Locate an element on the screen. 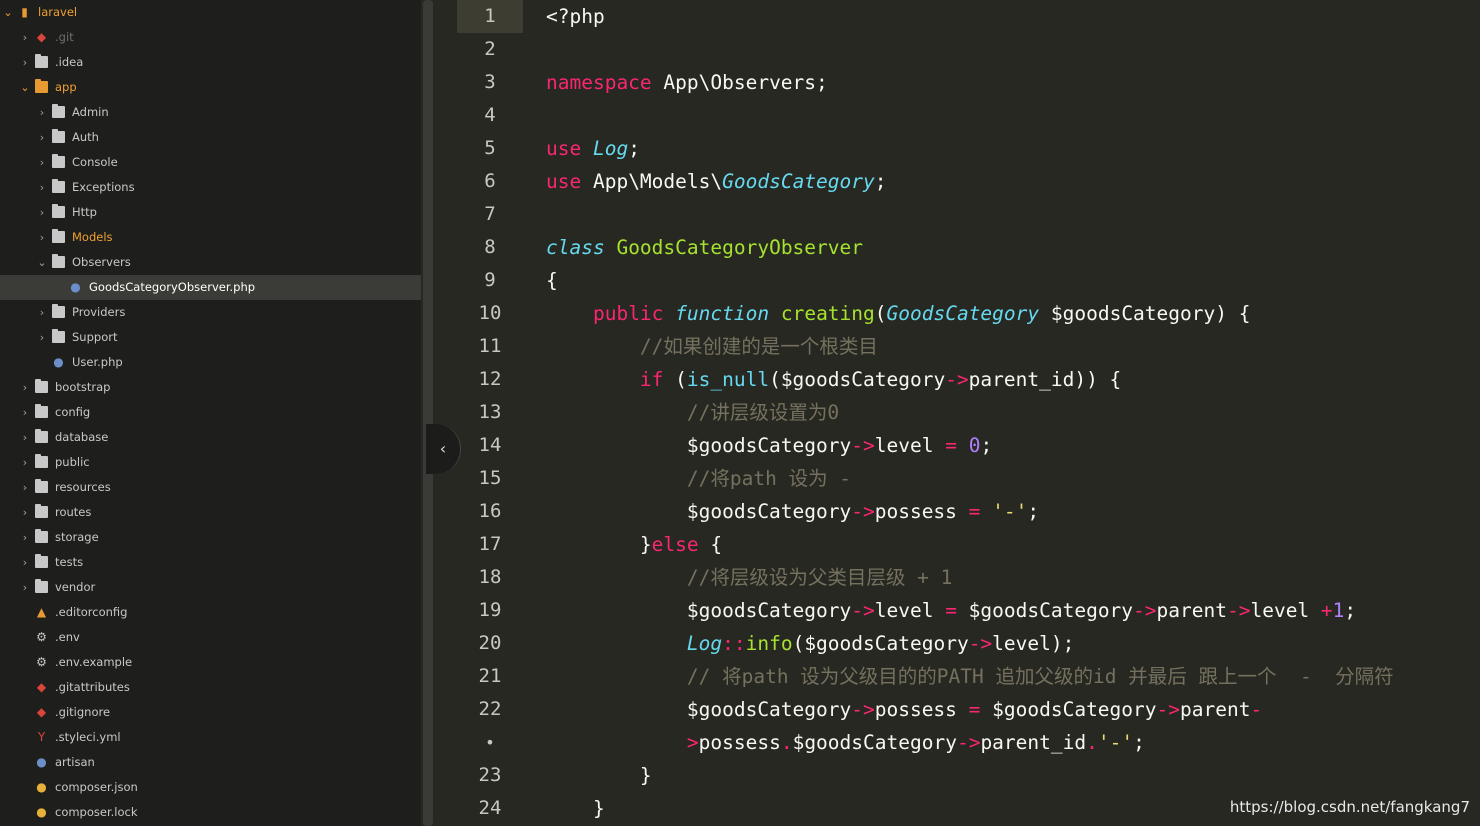 The height and width of the screenshot is (826, 1480). code-line: namespace App\Observers; is located at coordinates (687, 82).